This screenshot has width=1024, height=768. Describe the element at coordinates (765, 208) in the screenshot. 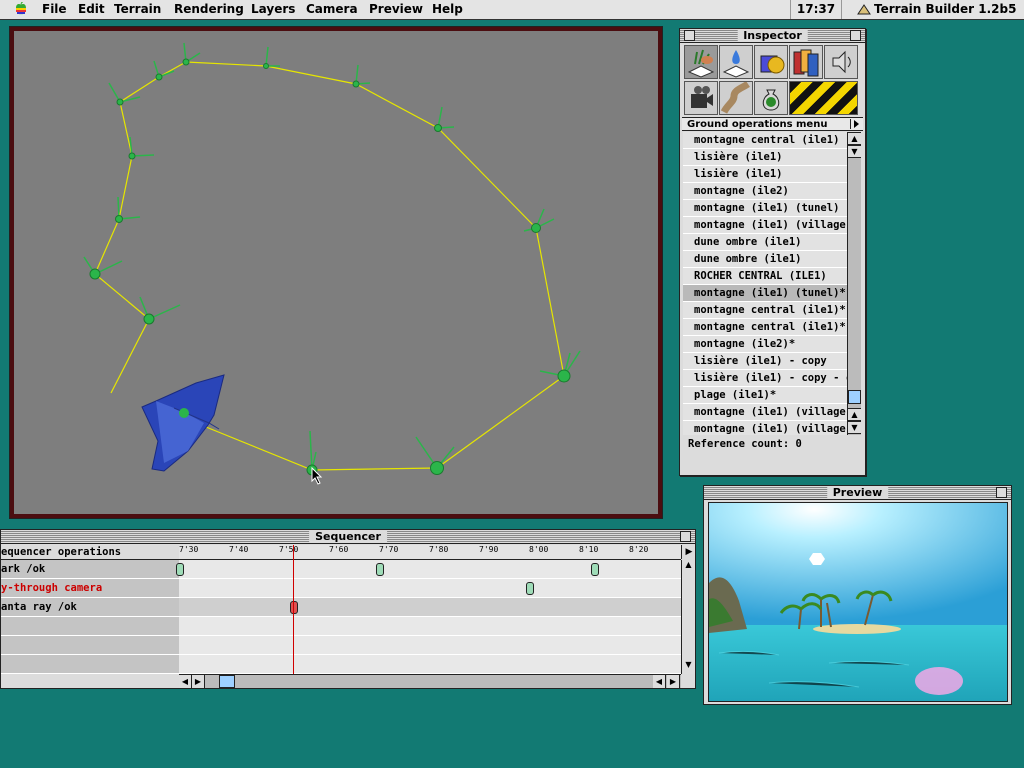

I see `list-item: montagne (ile1) (tunel)` at that location.